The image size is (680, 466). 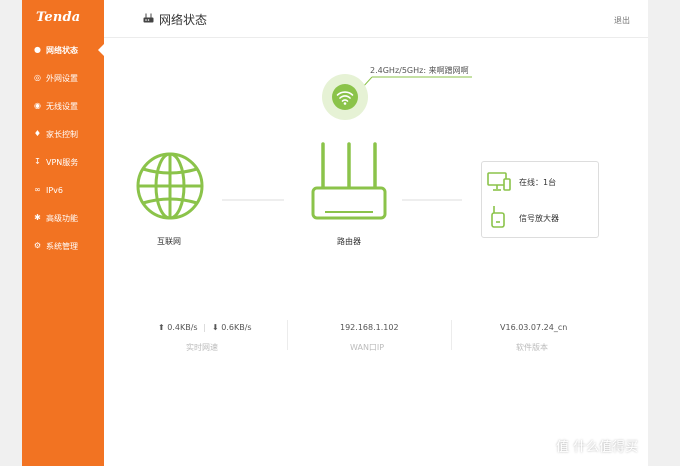 I want to click on sidebar-item-network-status: ● 网络状态, so click(x=63, y=50).